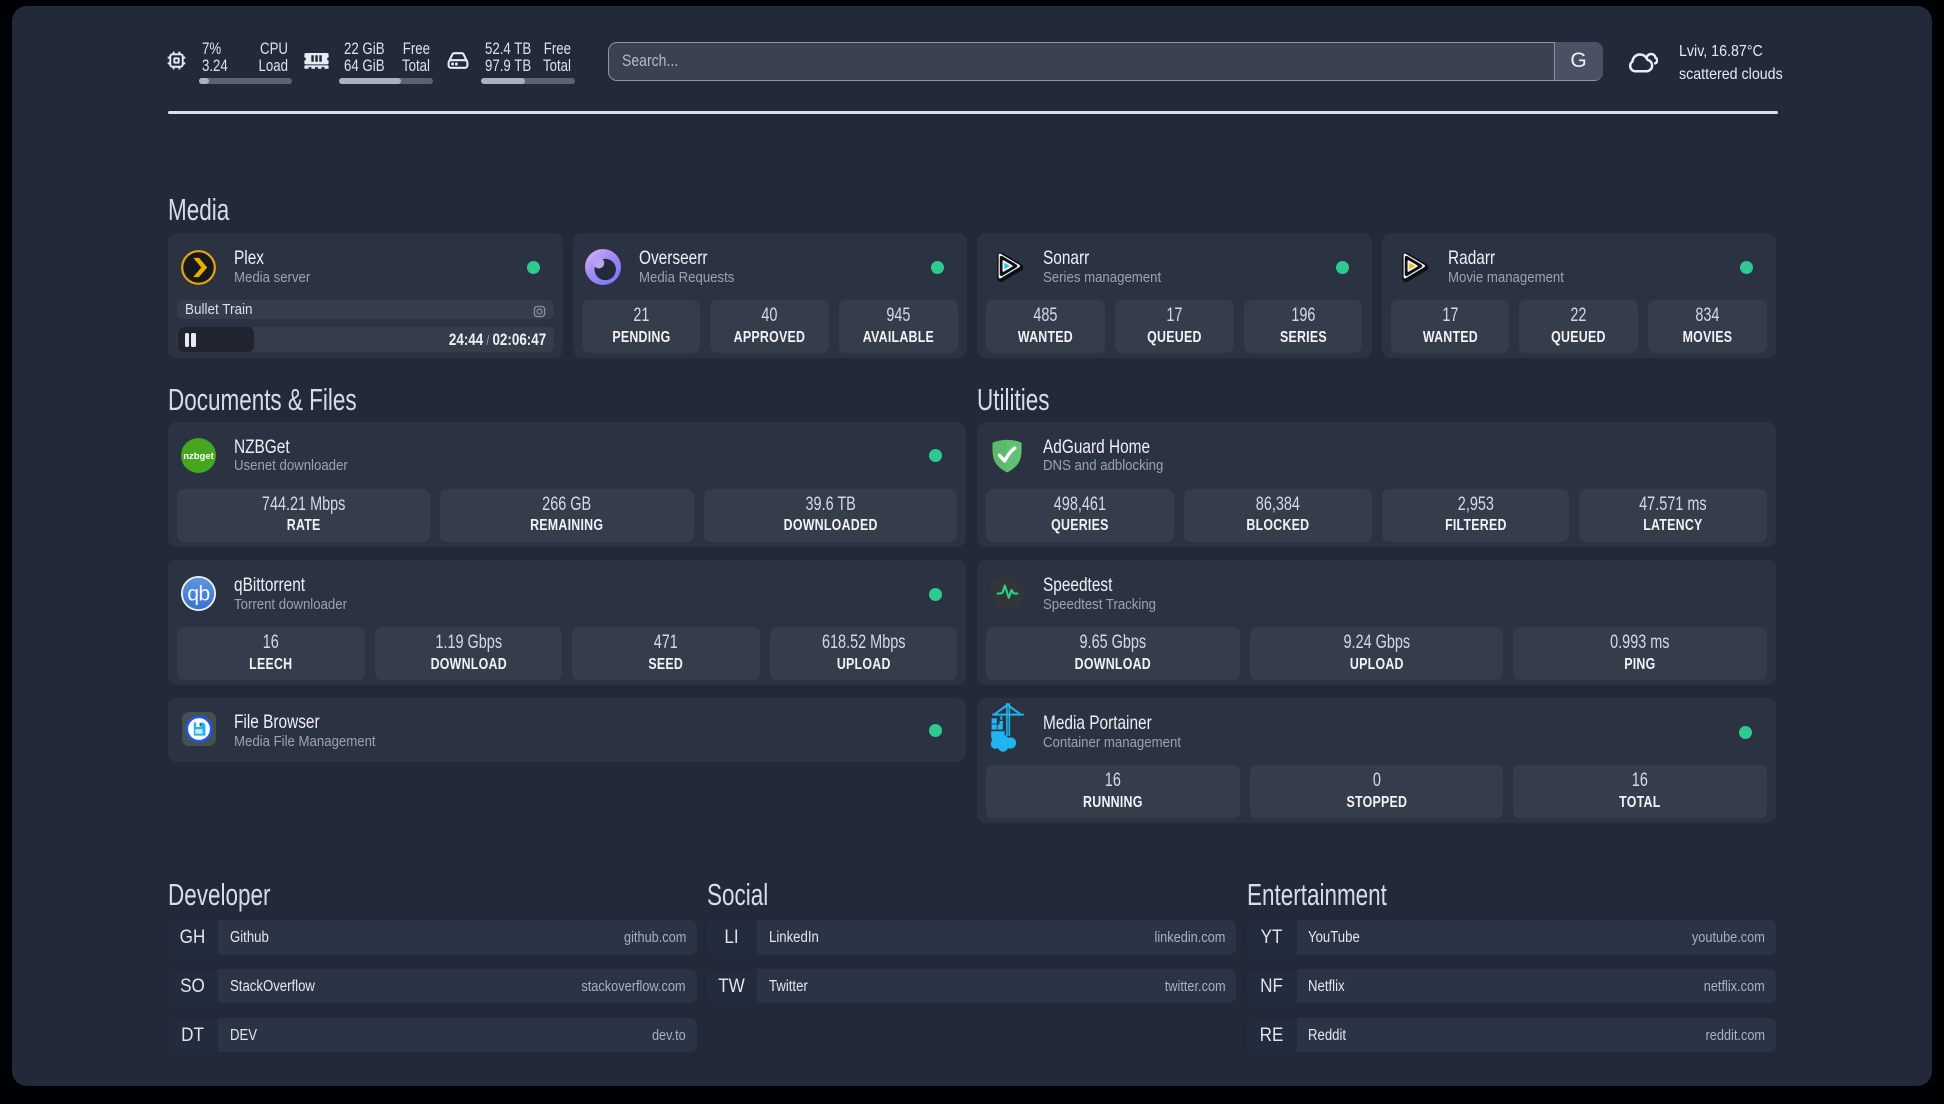 Image resolution: width=1944 pixels, height=1104 pixels. What do you see at coordinates (198, 456) in the screenshot?
I see `svg-text: nzbget` at bounding box center [198, 456].